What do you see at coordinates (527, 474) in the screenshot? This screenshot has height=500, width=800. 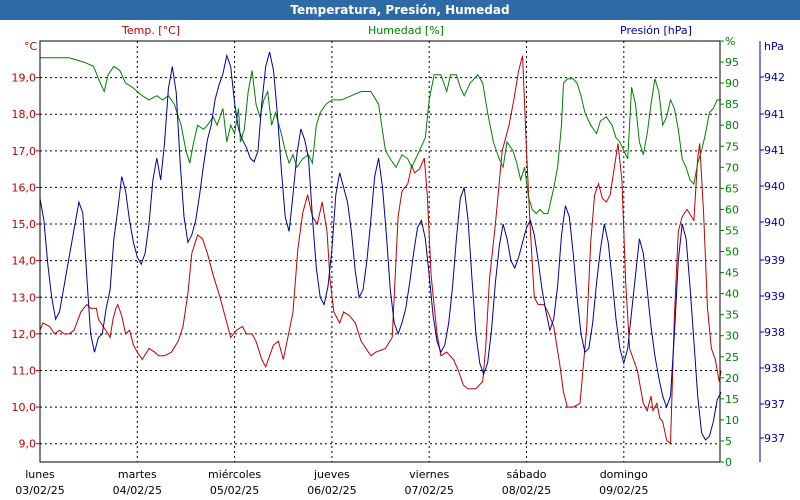 I see `x-tick-day: sábado` at bounding box center [527, 474].